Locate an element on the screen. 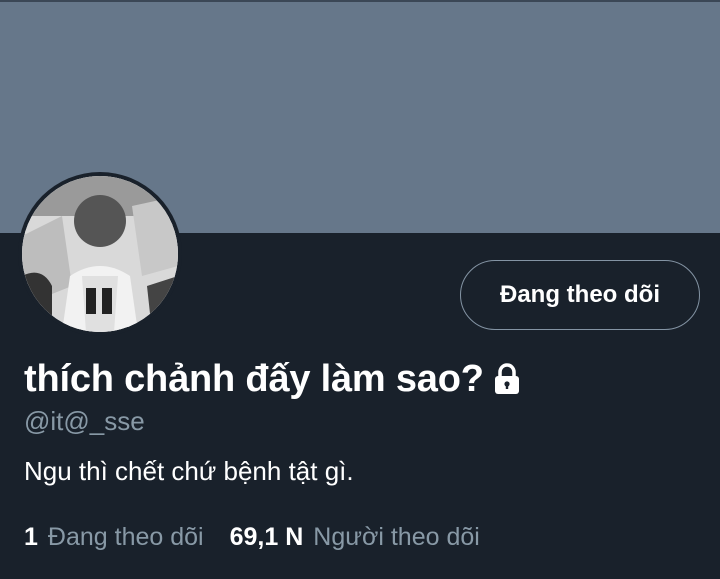 This screenshot has height=579, width=720. followers-label: Người theo dõi is located at coordinates (396, 537).